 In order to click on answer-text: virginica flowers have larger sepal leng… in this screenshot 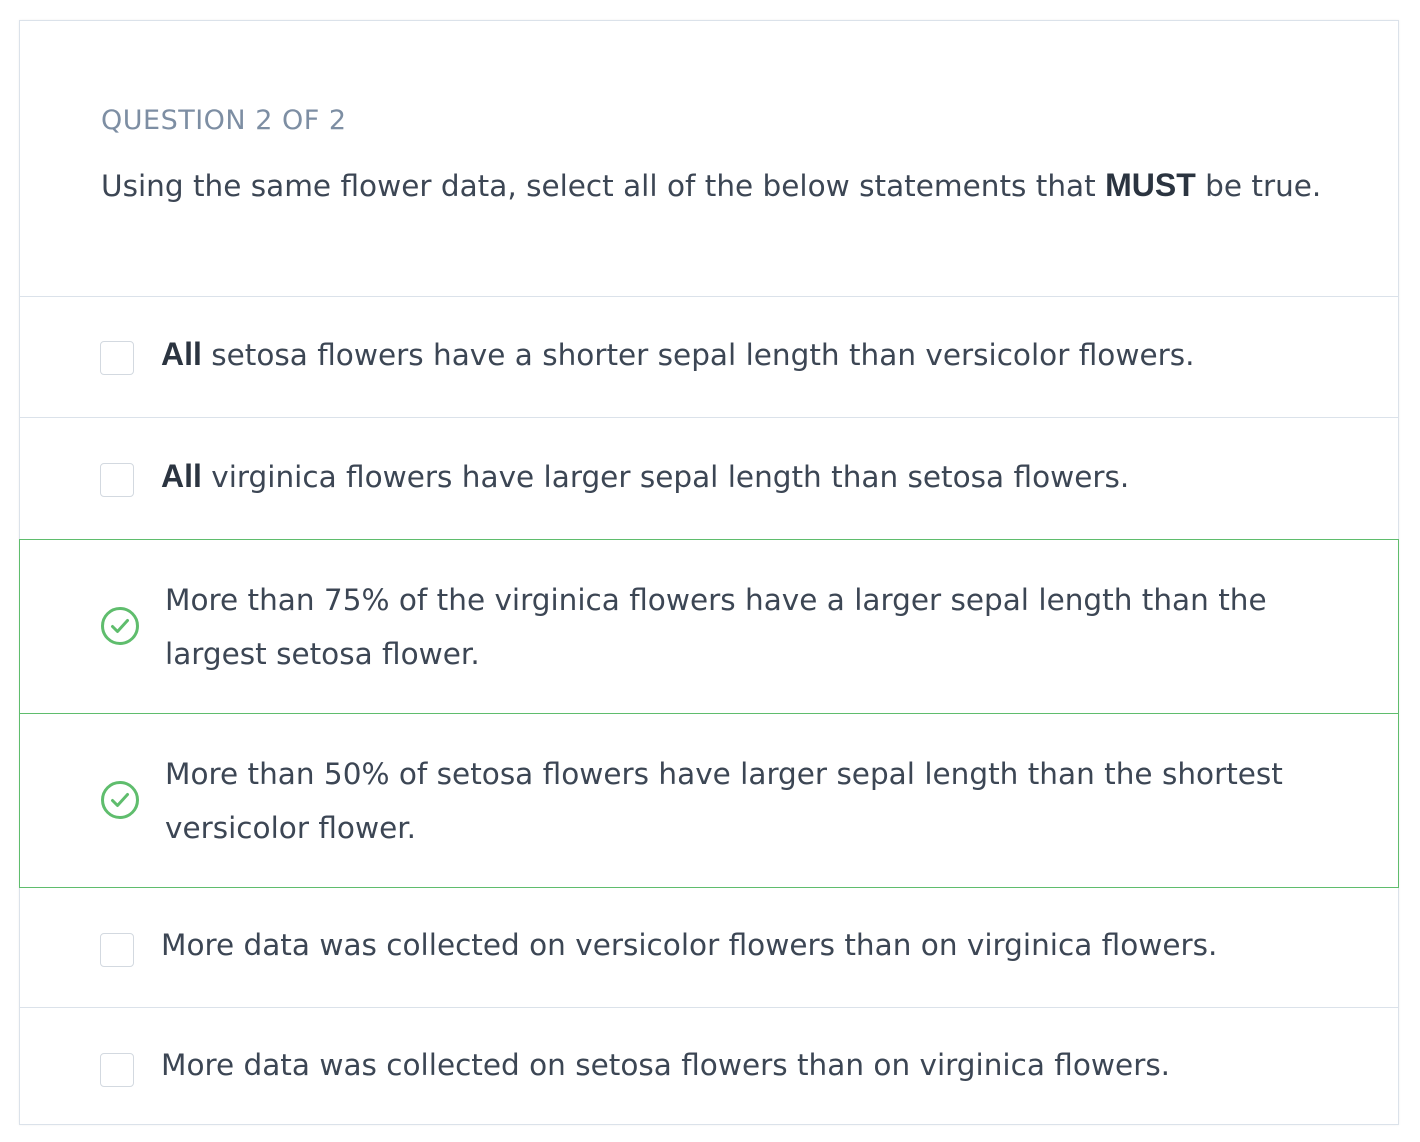, I will do `click(665, 477)`.